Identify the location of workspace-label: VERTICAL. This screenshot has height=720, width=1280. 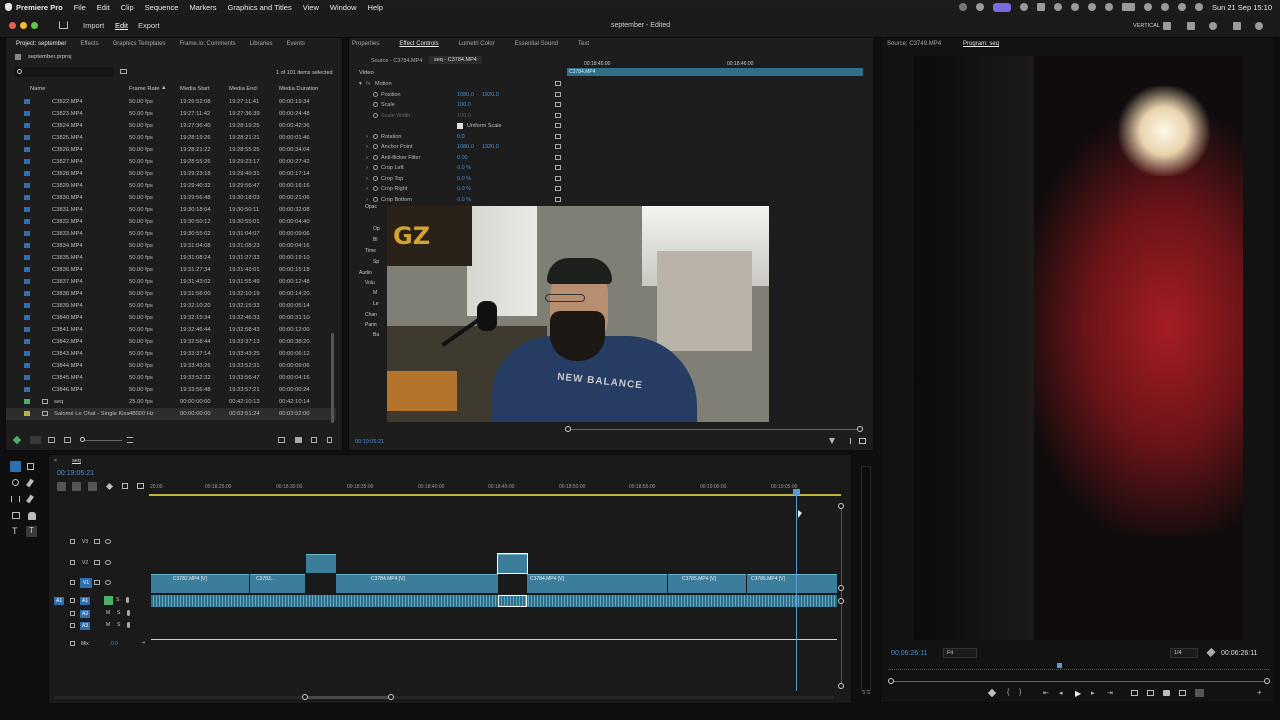
(1146, 26).